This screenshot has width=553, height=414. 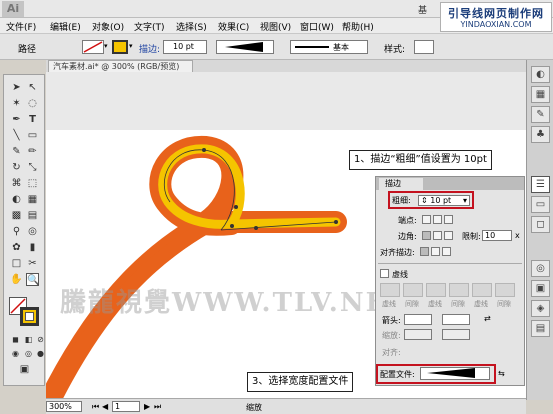 I want to click on start-scale-input, so click(x=418, y=334).